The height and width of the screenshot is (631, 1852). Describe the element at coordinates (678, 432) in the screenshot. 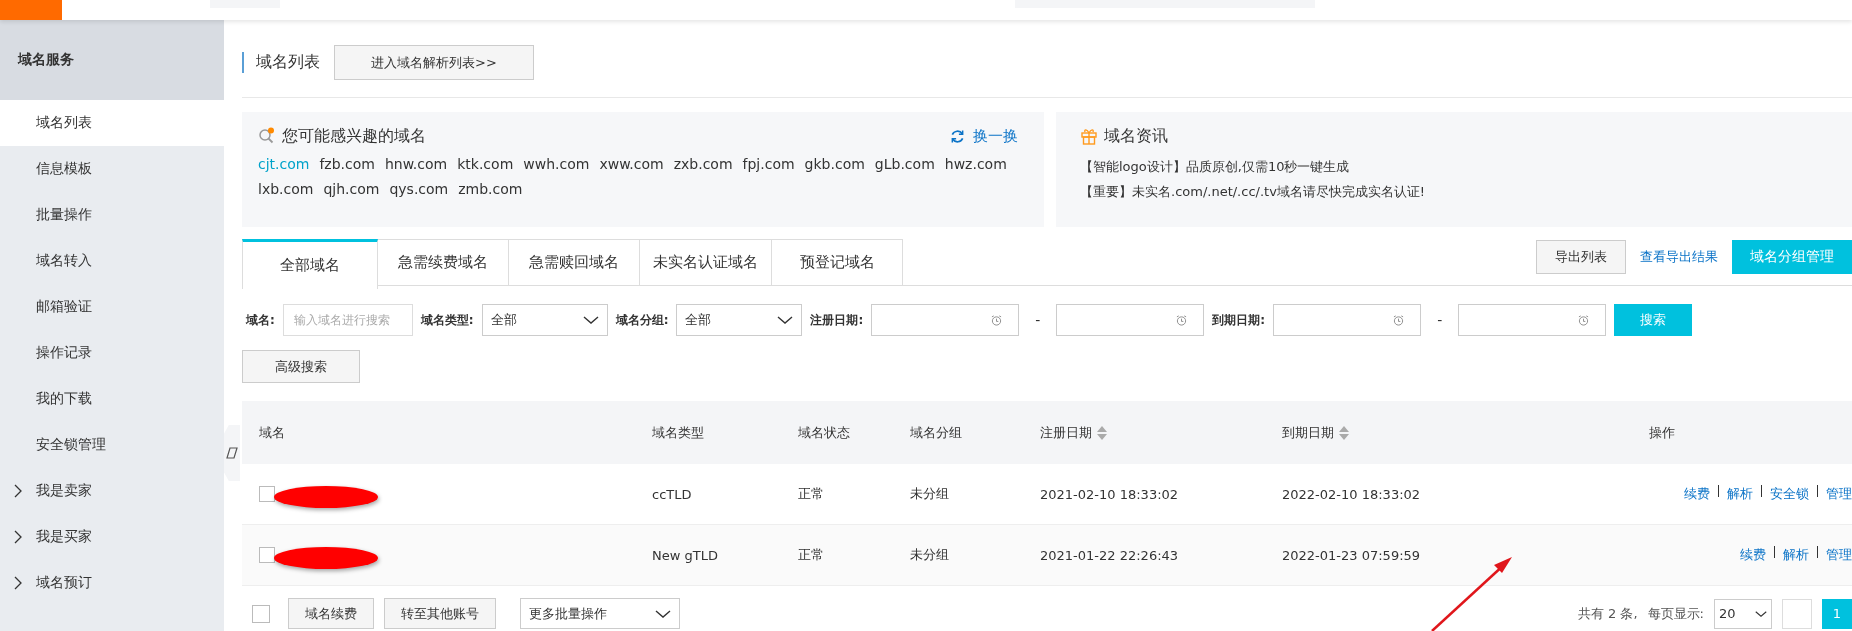

I see `column-header: 域名类型` at that location.